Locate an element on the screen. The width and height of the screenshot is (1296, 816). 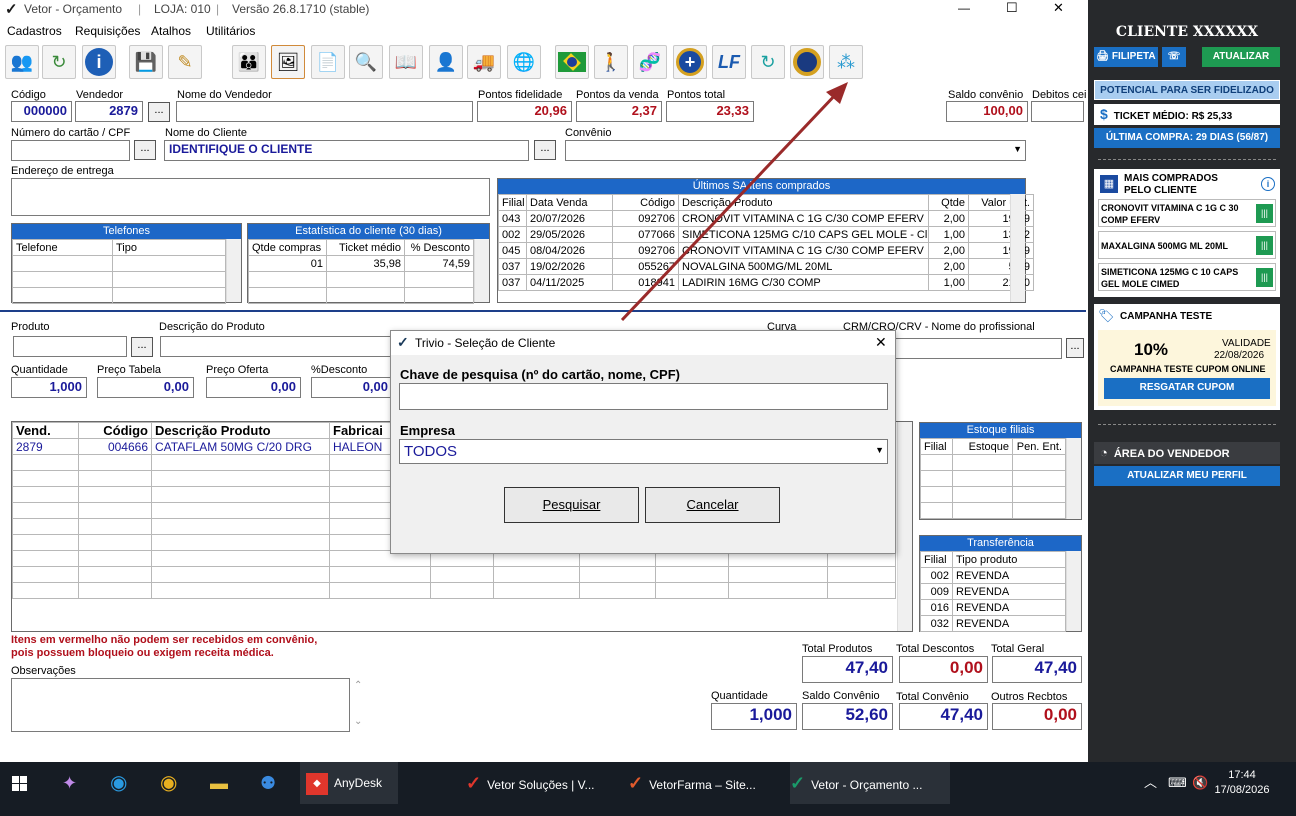
cancelar-button: Cancelar is located at coordinates (712, 505).